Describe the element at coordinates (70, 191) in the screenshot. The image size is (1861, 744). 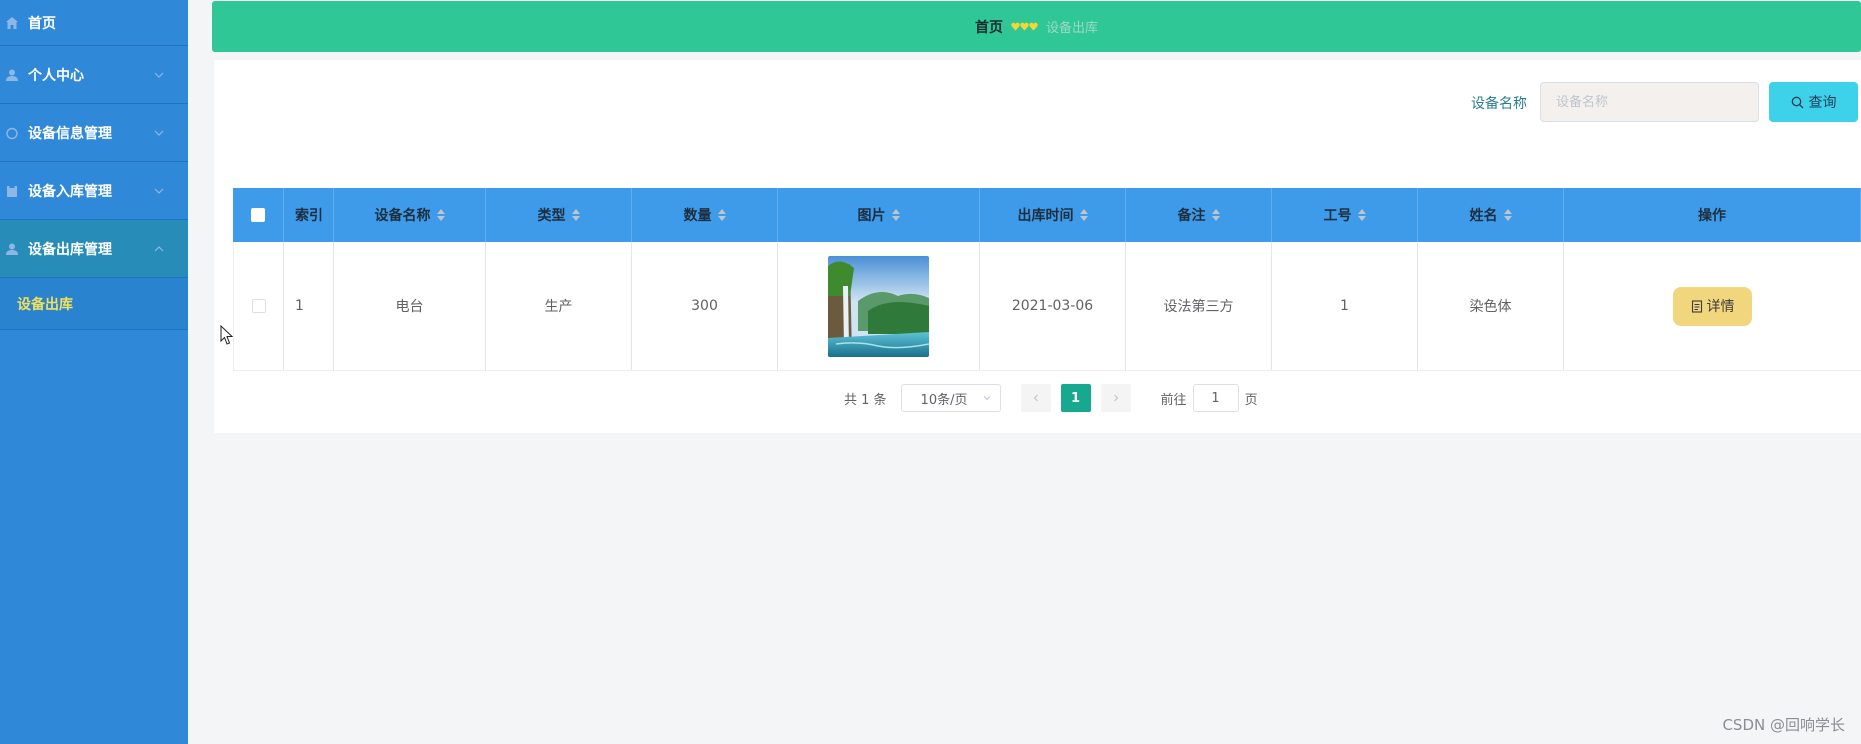
I see `sidebar-item-label: 设备入库管理` at that location.